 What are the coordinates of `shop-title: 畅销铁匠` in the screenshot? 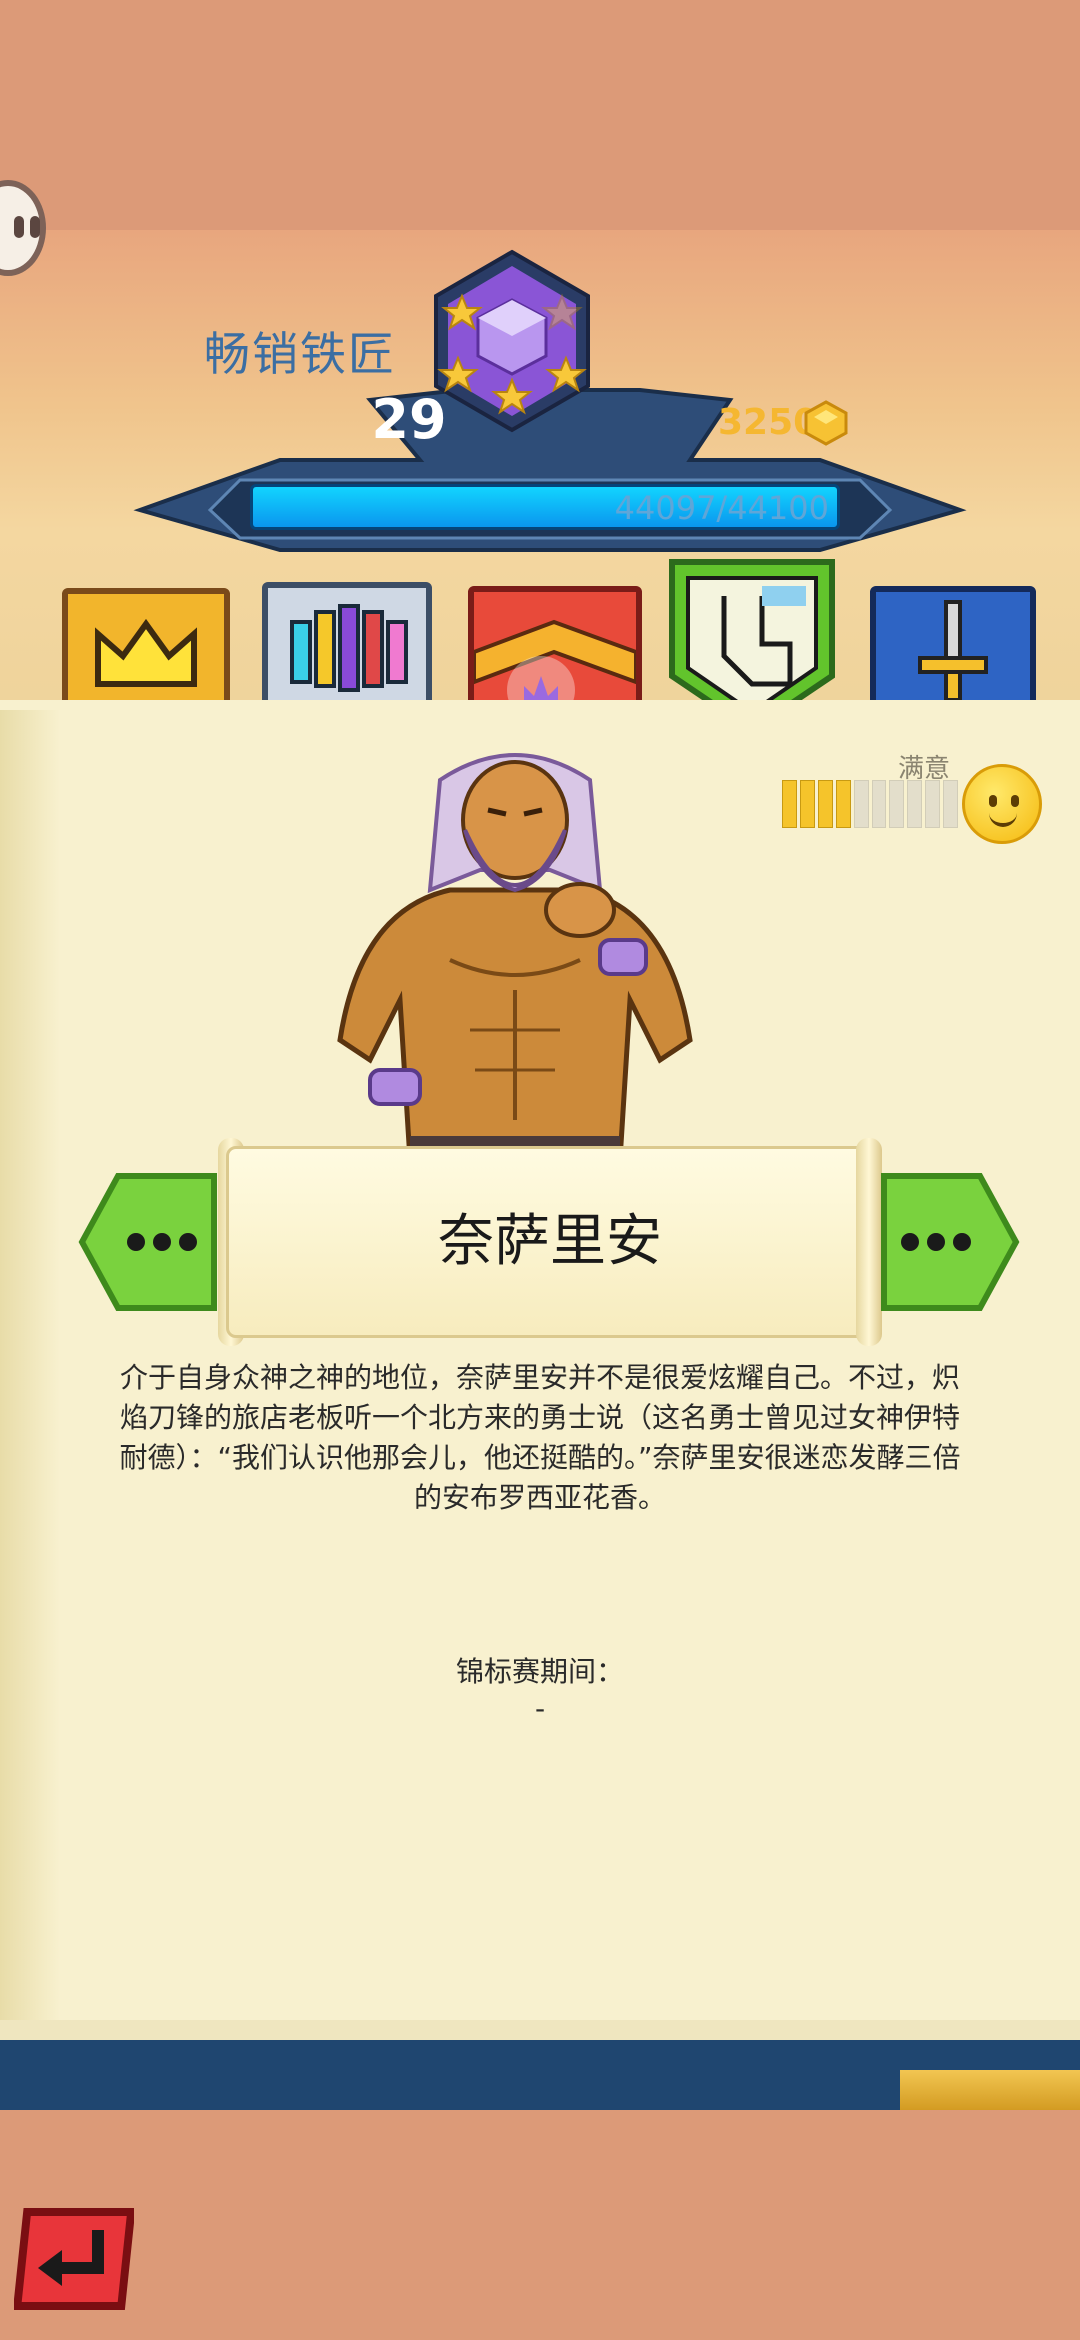 It's located at (300, 354).